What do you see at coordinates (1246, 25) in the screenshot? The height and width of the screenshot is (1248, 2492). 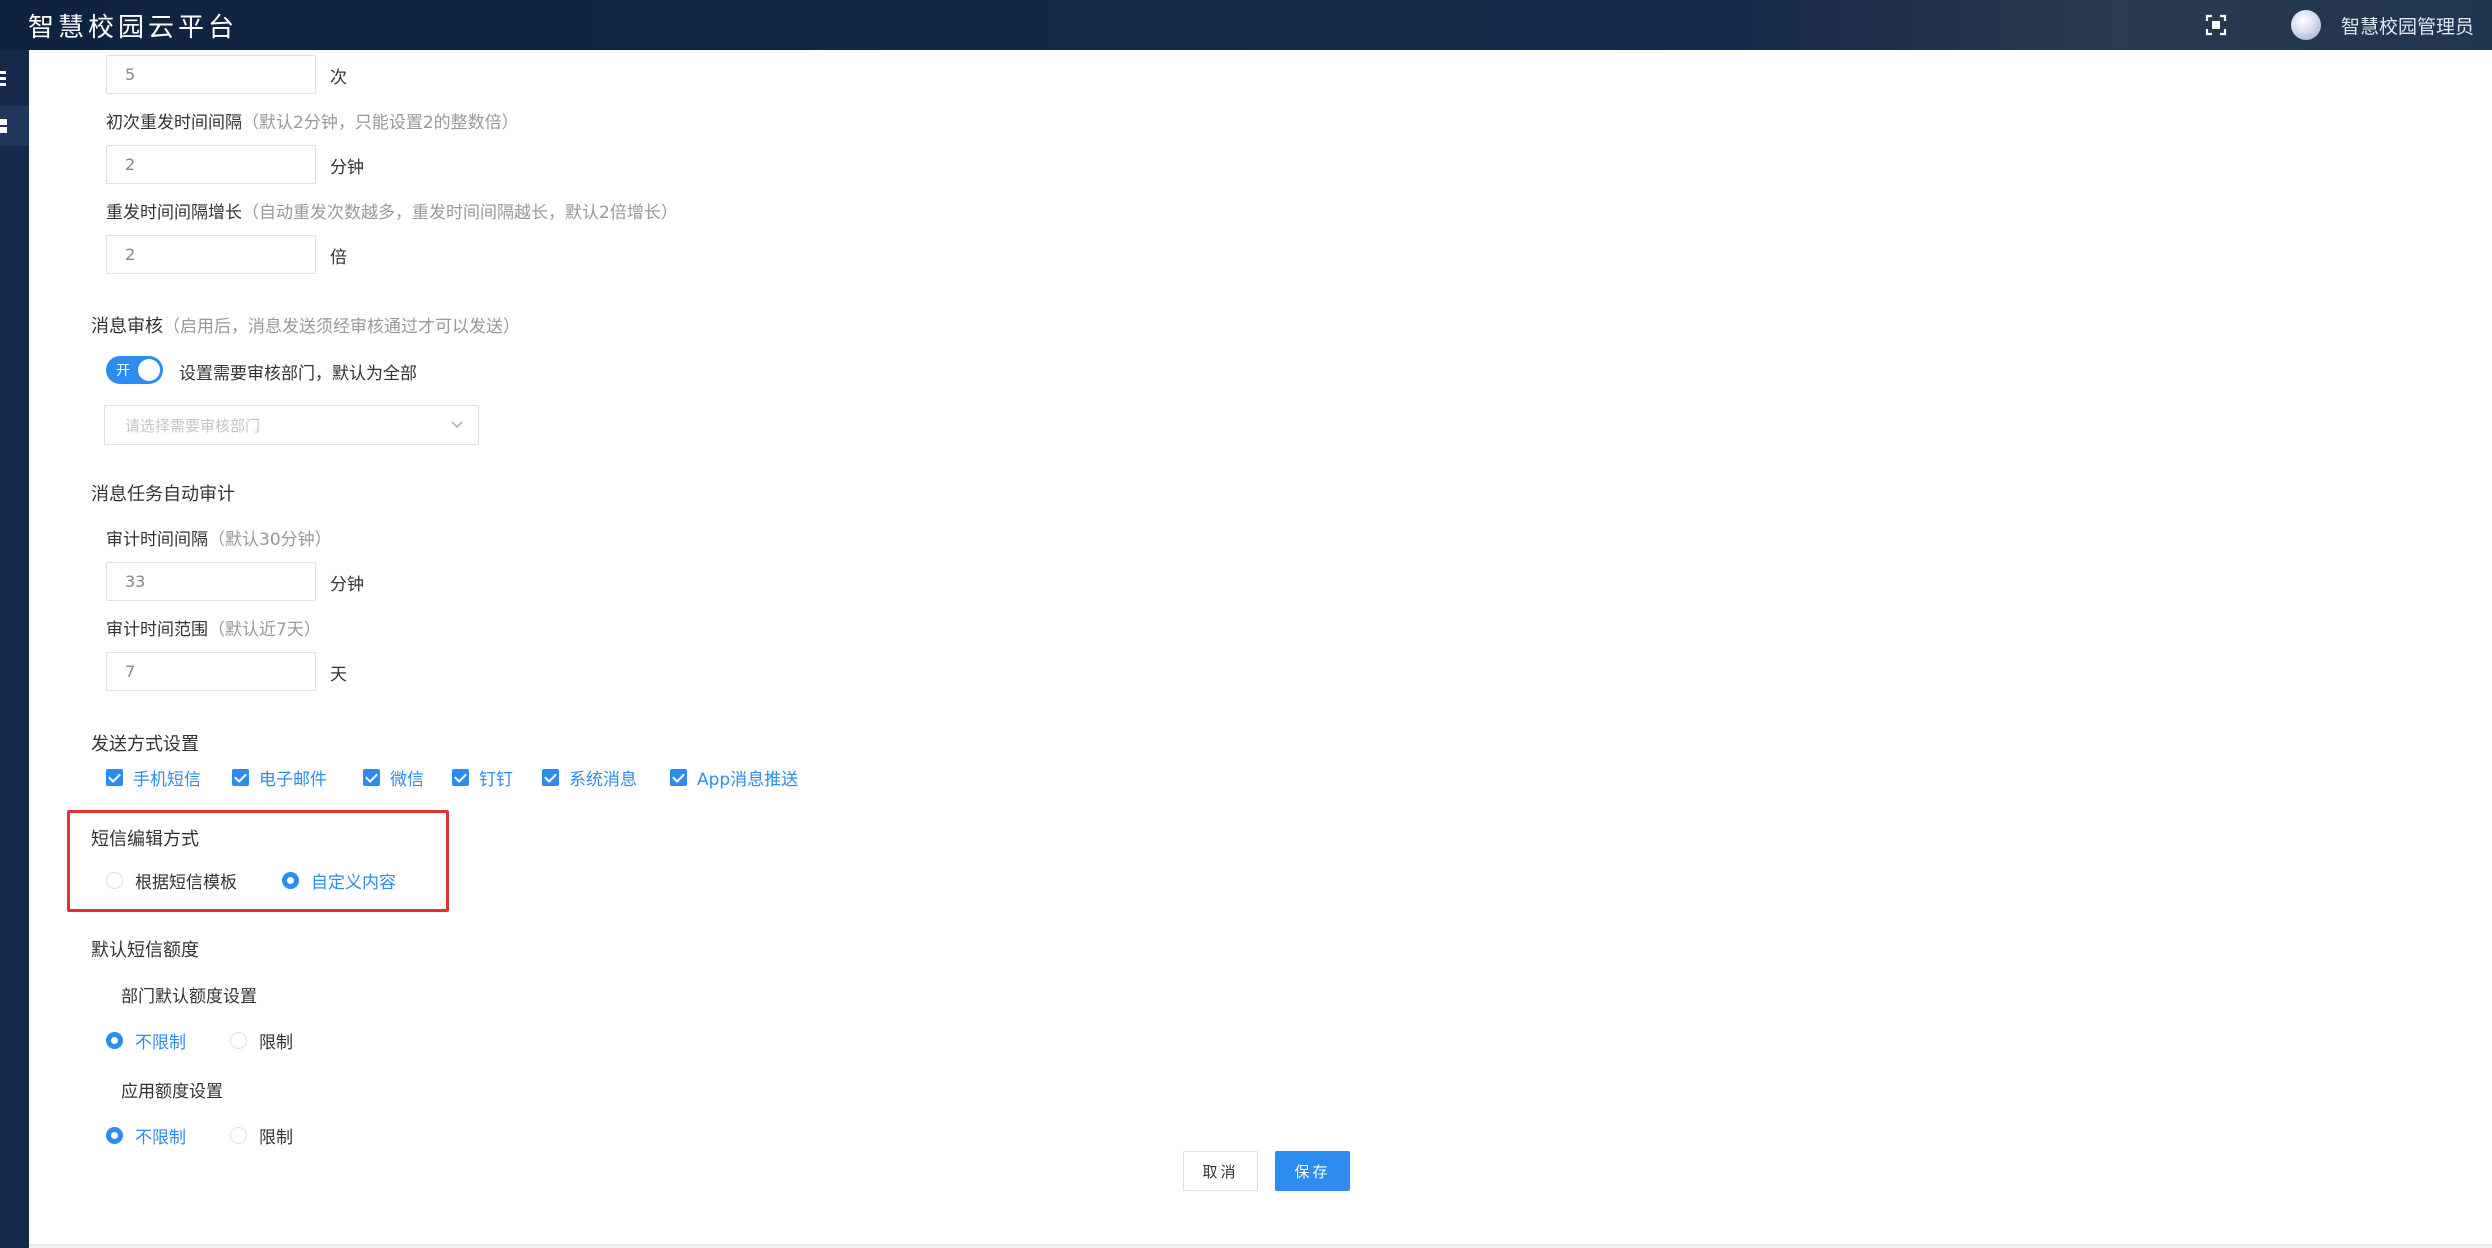 I see `top-header: 智慧校园云平台 智慧校园管理员` at bounding box center [1246, 25].